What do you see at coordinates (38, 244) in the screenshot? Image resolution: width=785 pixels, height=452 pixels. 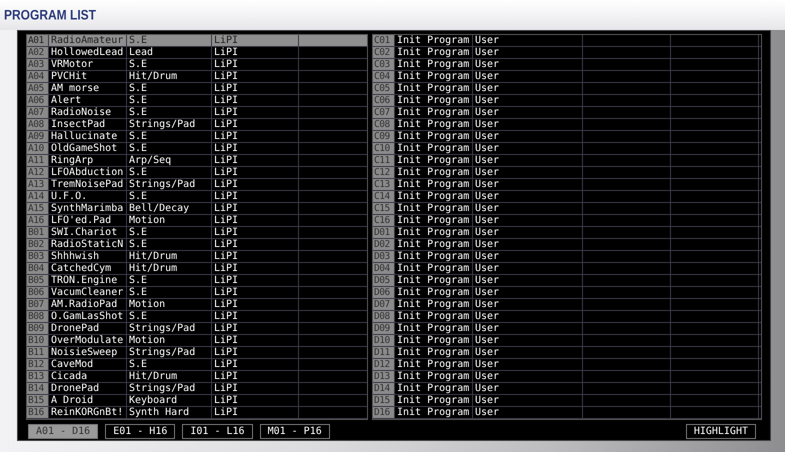 I see `program-number: B02` at bounding box center [38, 244].